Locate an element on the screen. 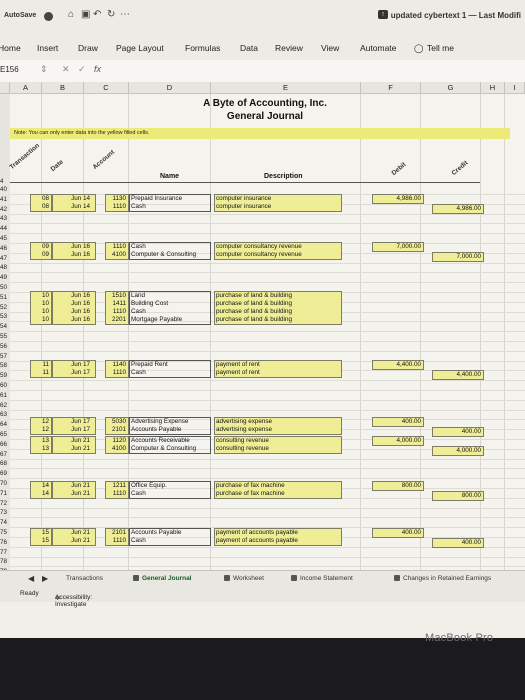 This screenshot has width=525, height=700. tab-view: View is located at coordinates (330, 48).